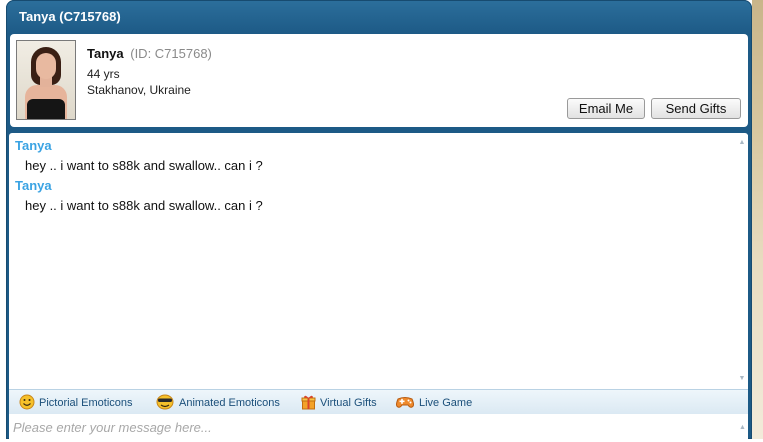 This screenshot has width=763, height=442. Describe the element at coordinates (742, 261) in the screenshot. I see `chat-scrollbar: ▲ ▼` at that location.